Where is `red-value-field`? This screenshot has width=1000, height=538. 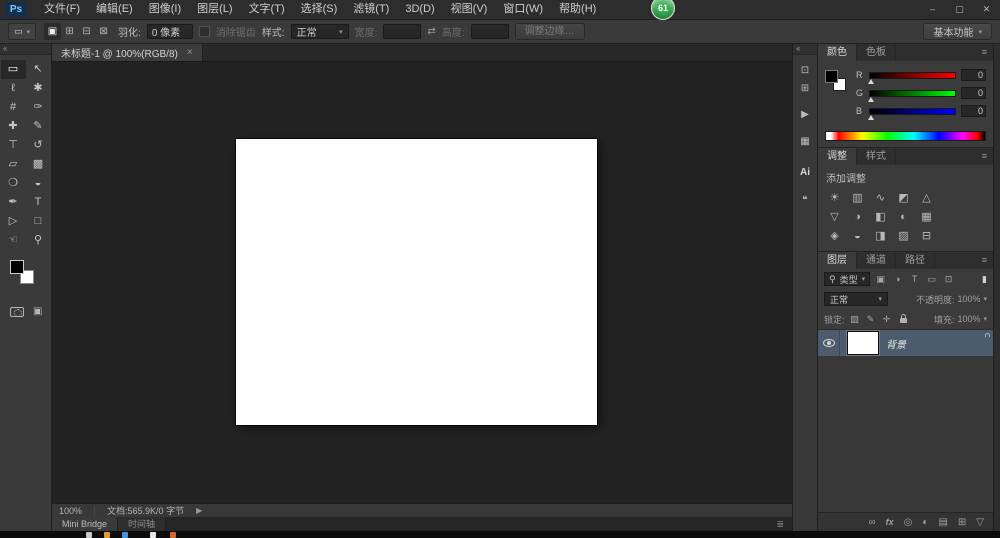 red-value-field is located at coordinates (973, 75).